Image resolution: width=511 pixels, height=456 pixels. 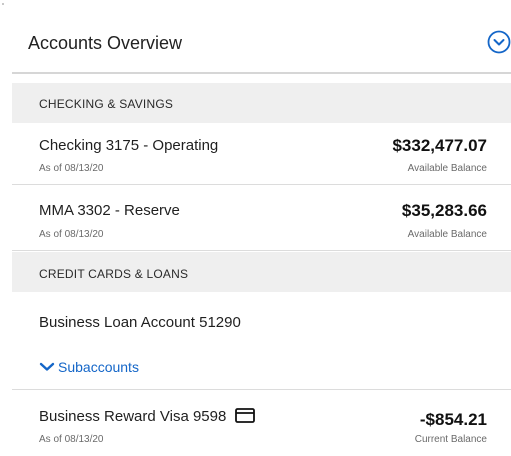 What do you see at coordinates (47, 366) in the screenshot?
I see `chevron-down-icon` at bounding box center [47, 366].